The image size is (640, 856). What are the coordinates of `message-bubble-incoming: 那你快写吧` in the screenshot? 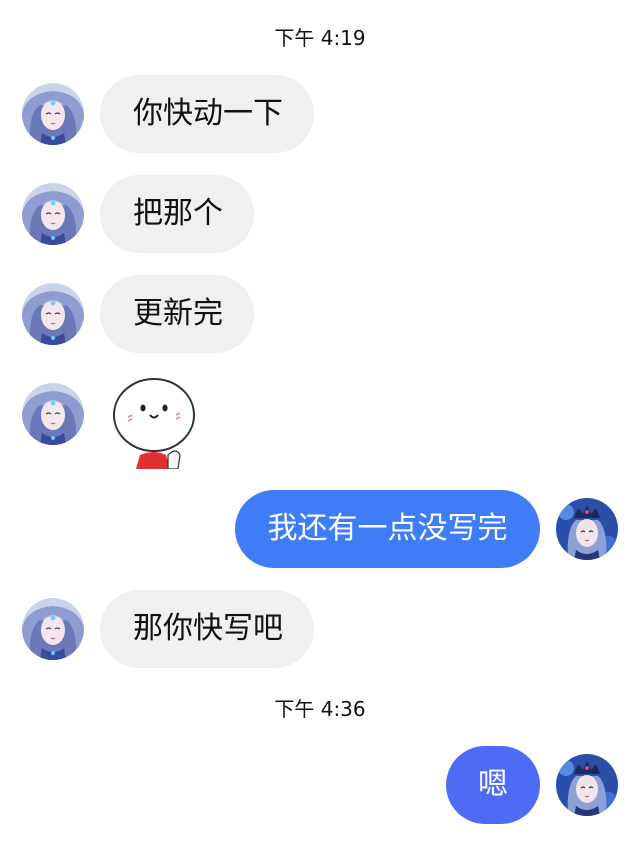 It's located at (207, 629).